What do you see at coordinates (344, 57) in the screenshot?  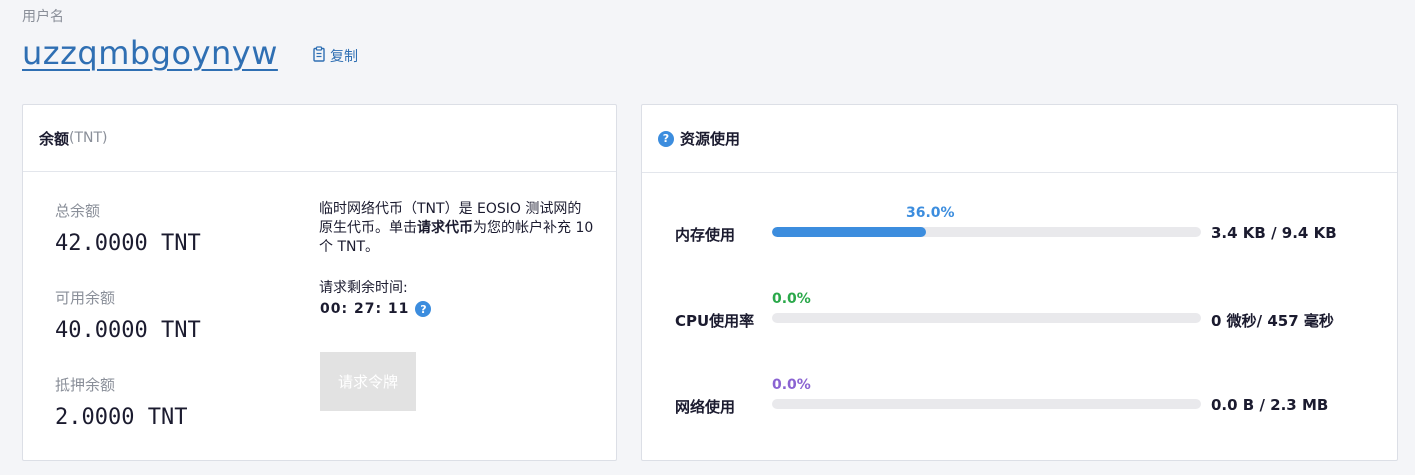 I see `copy-label: 复制` at bounding box center [344, 57].